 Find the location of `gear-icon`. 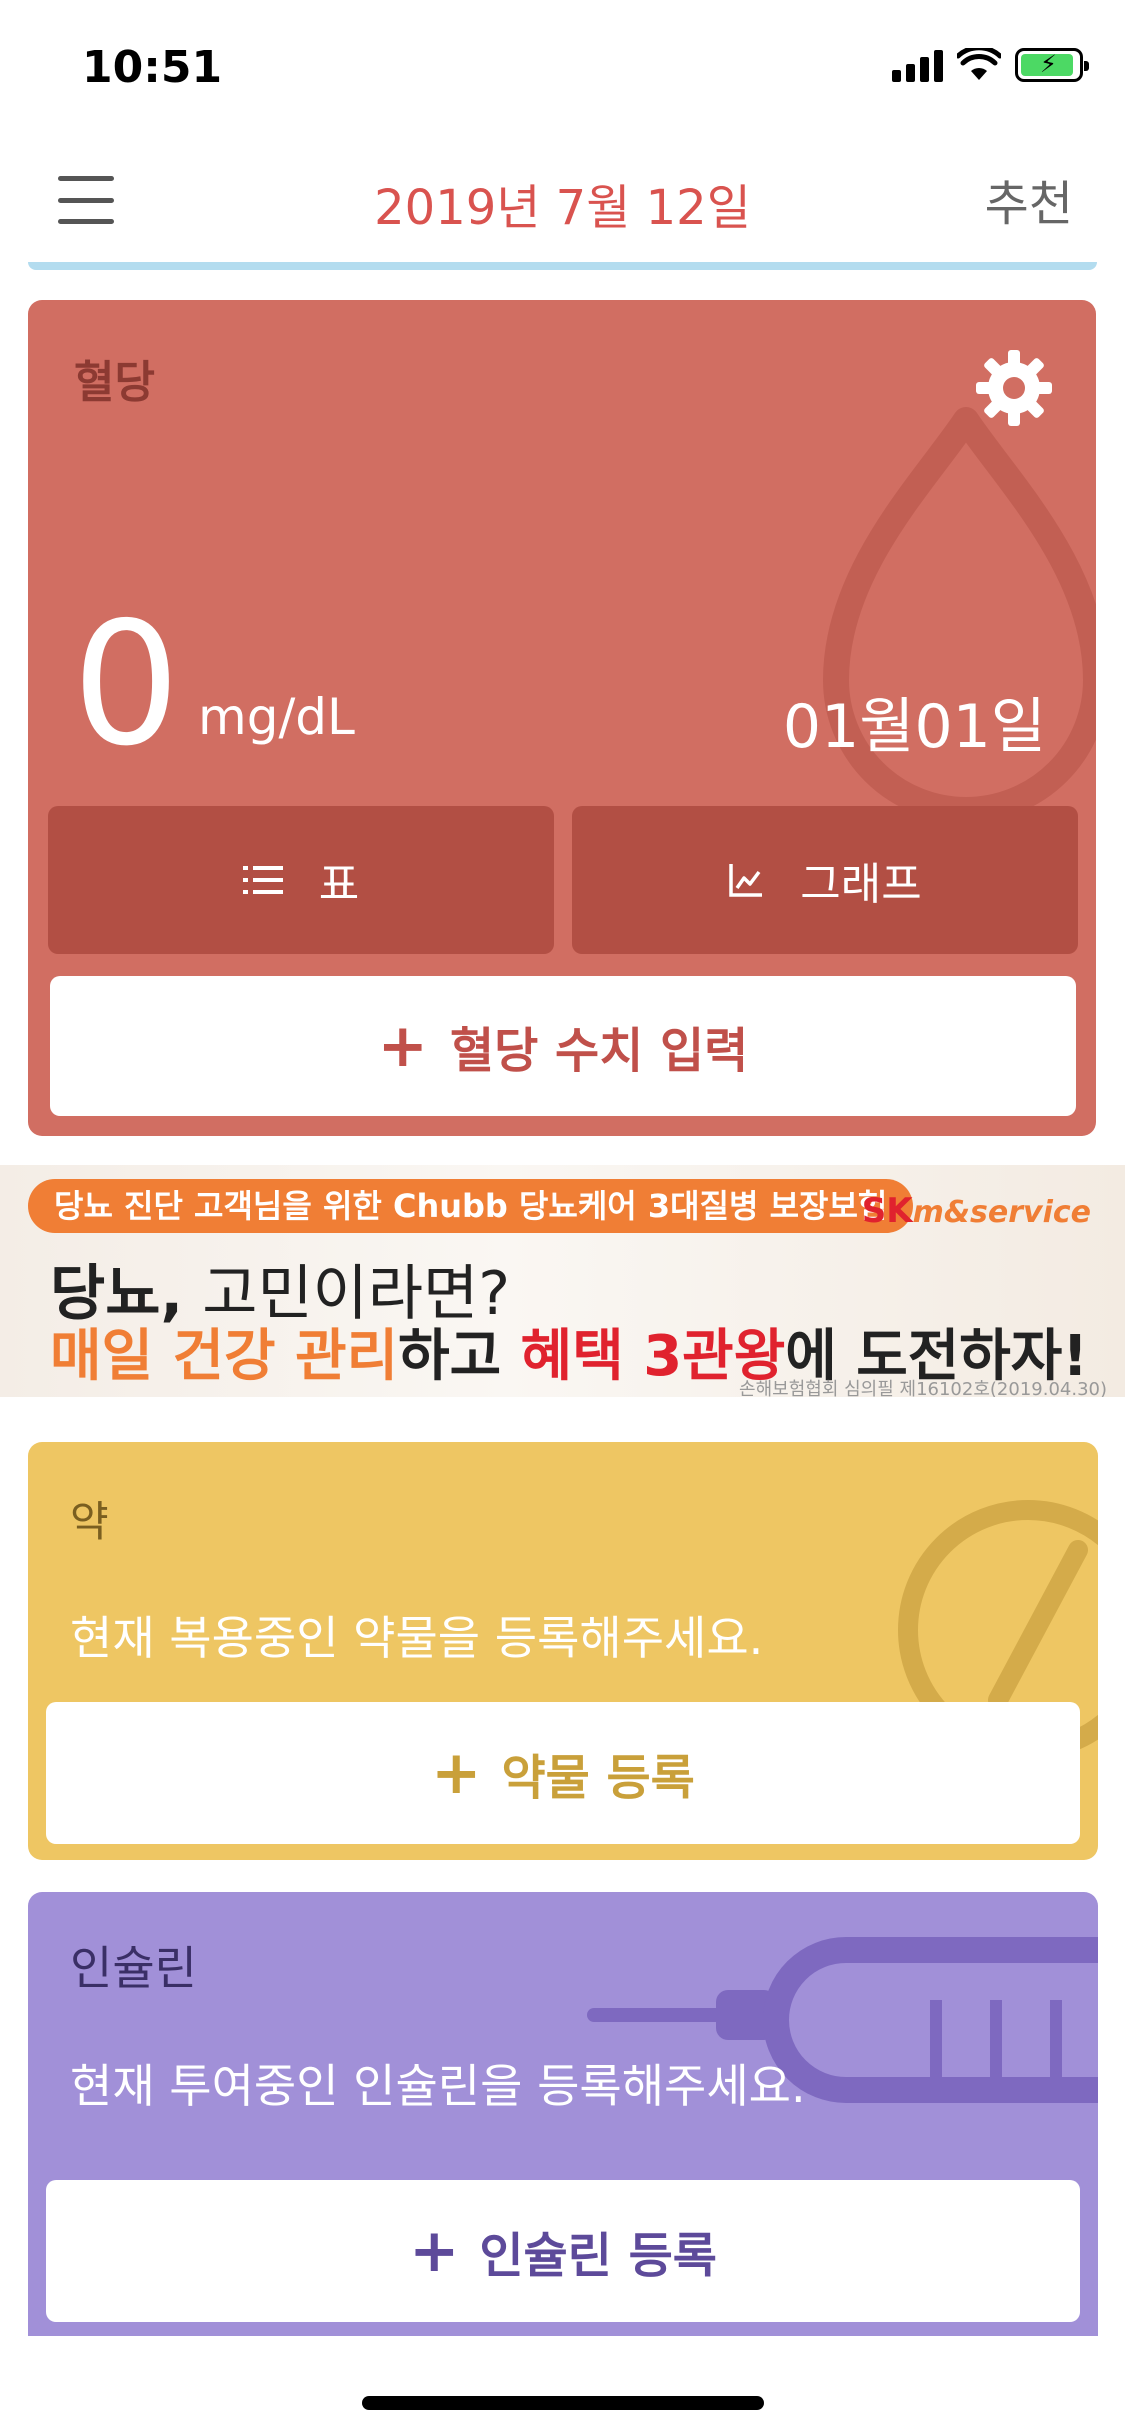

gear-icon is located at coordinates (1014, 388).